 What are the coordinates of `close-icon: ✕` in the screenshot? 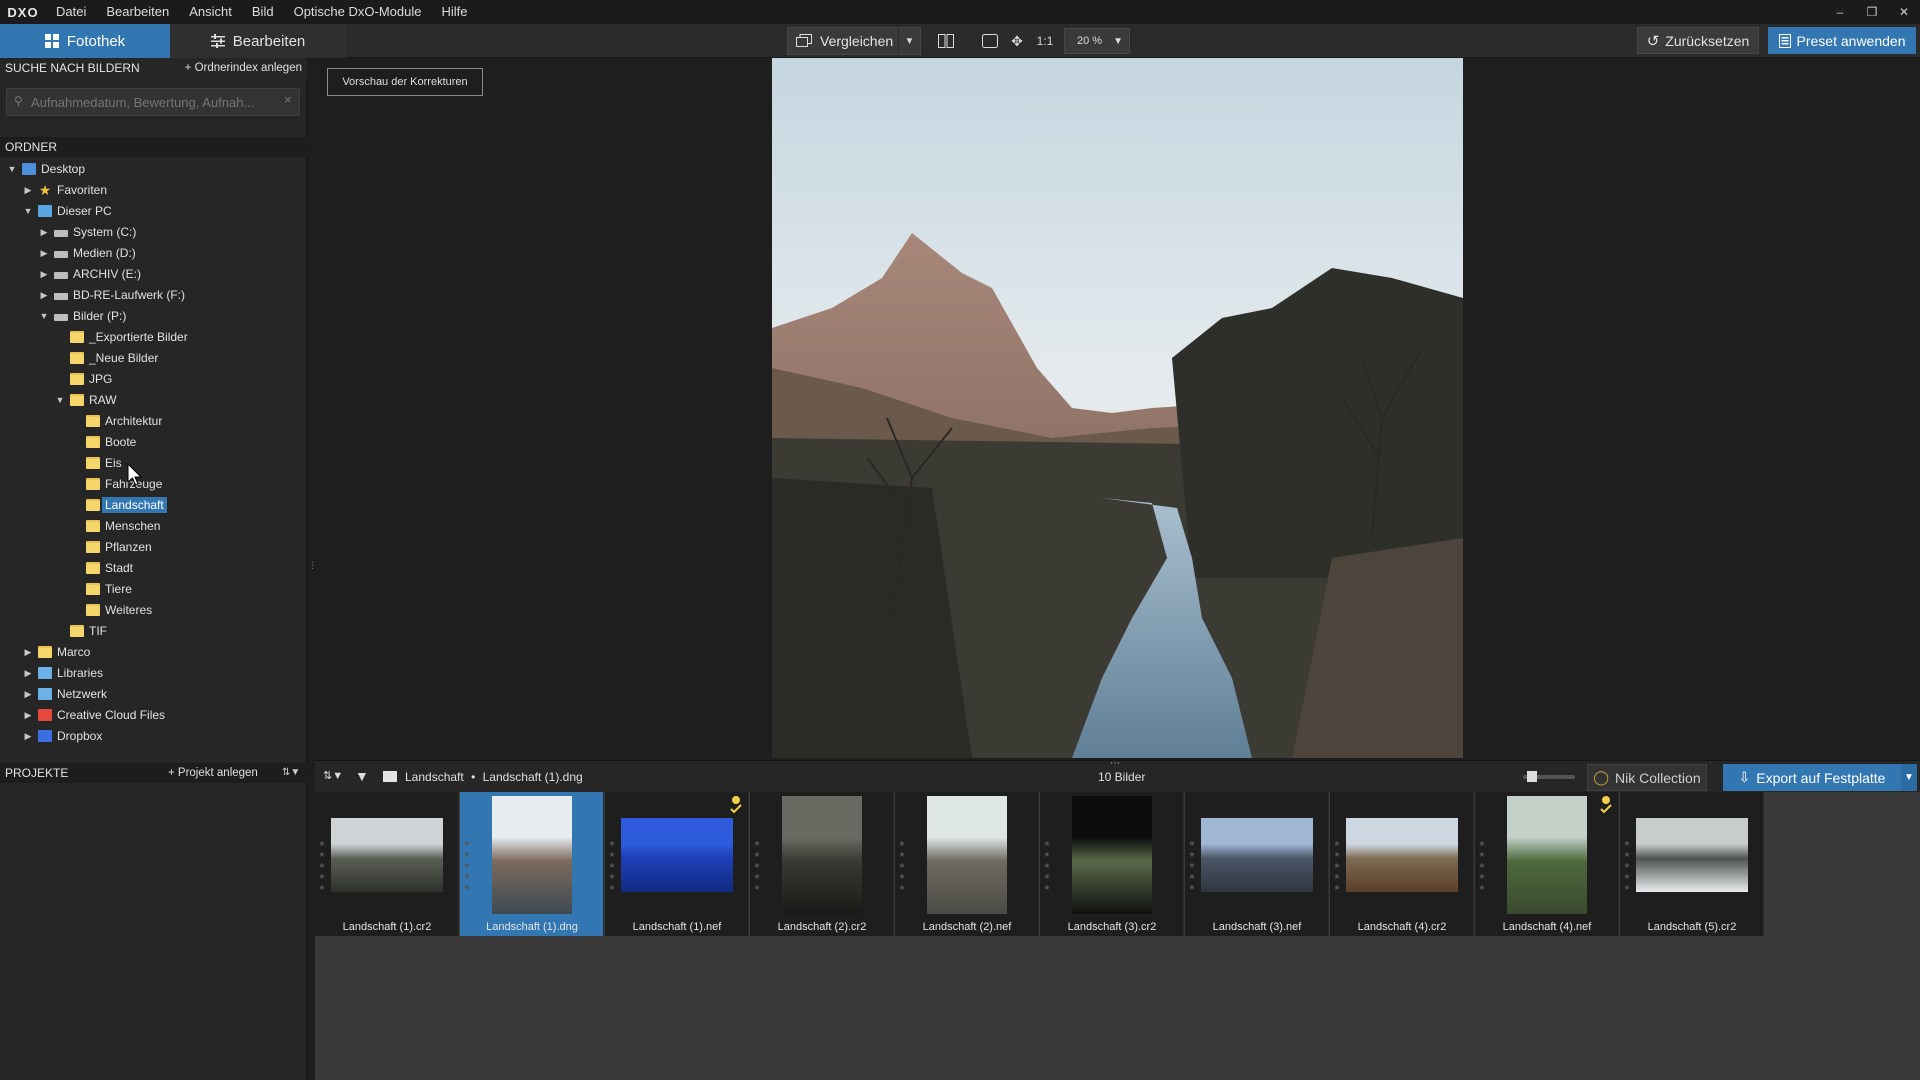 It's located at (1904, 12).